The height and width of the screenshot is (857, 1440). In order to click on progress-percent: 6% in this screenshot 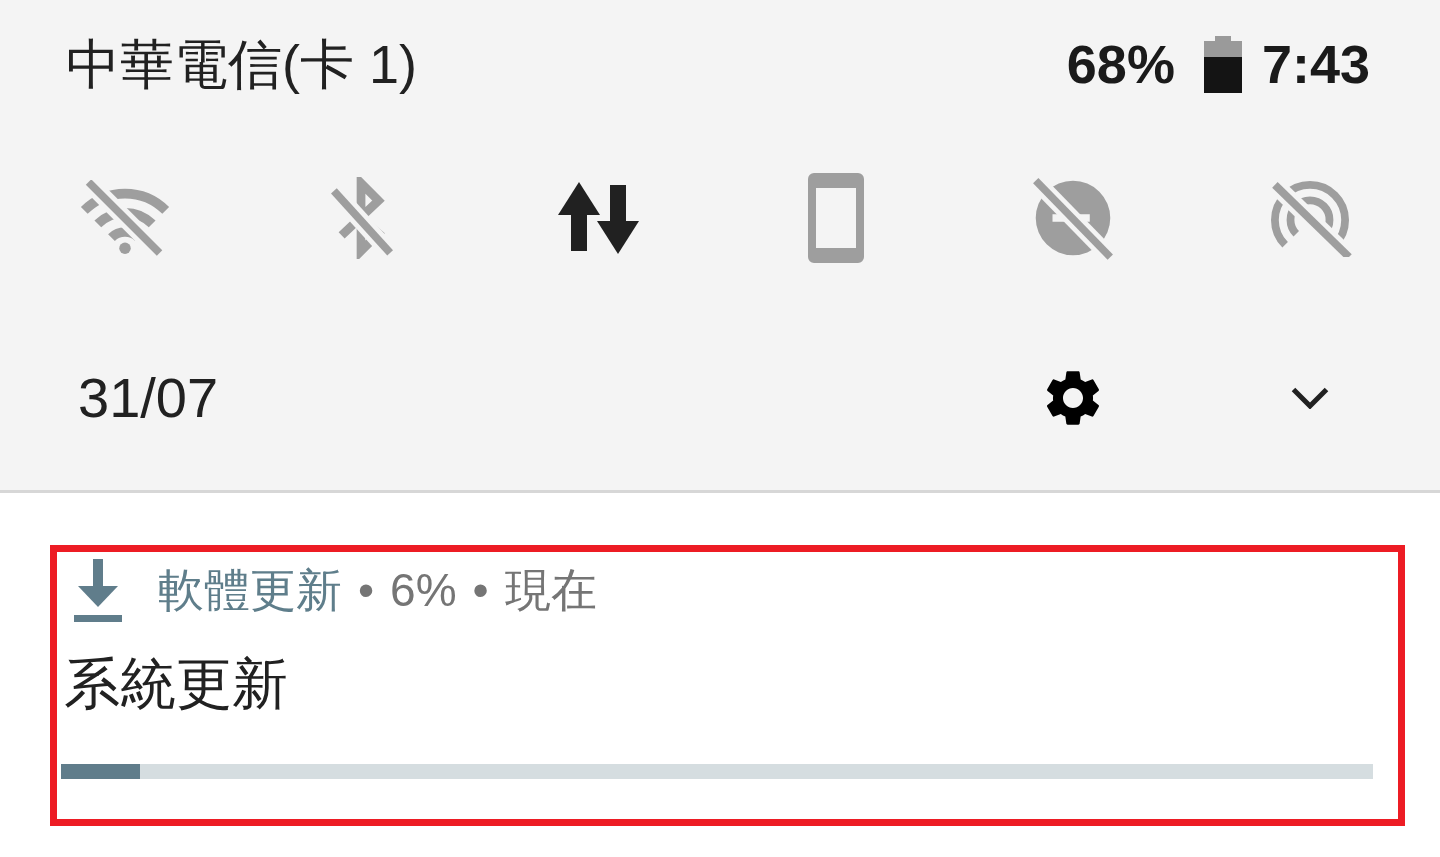, I will do `click(423, 590)`.